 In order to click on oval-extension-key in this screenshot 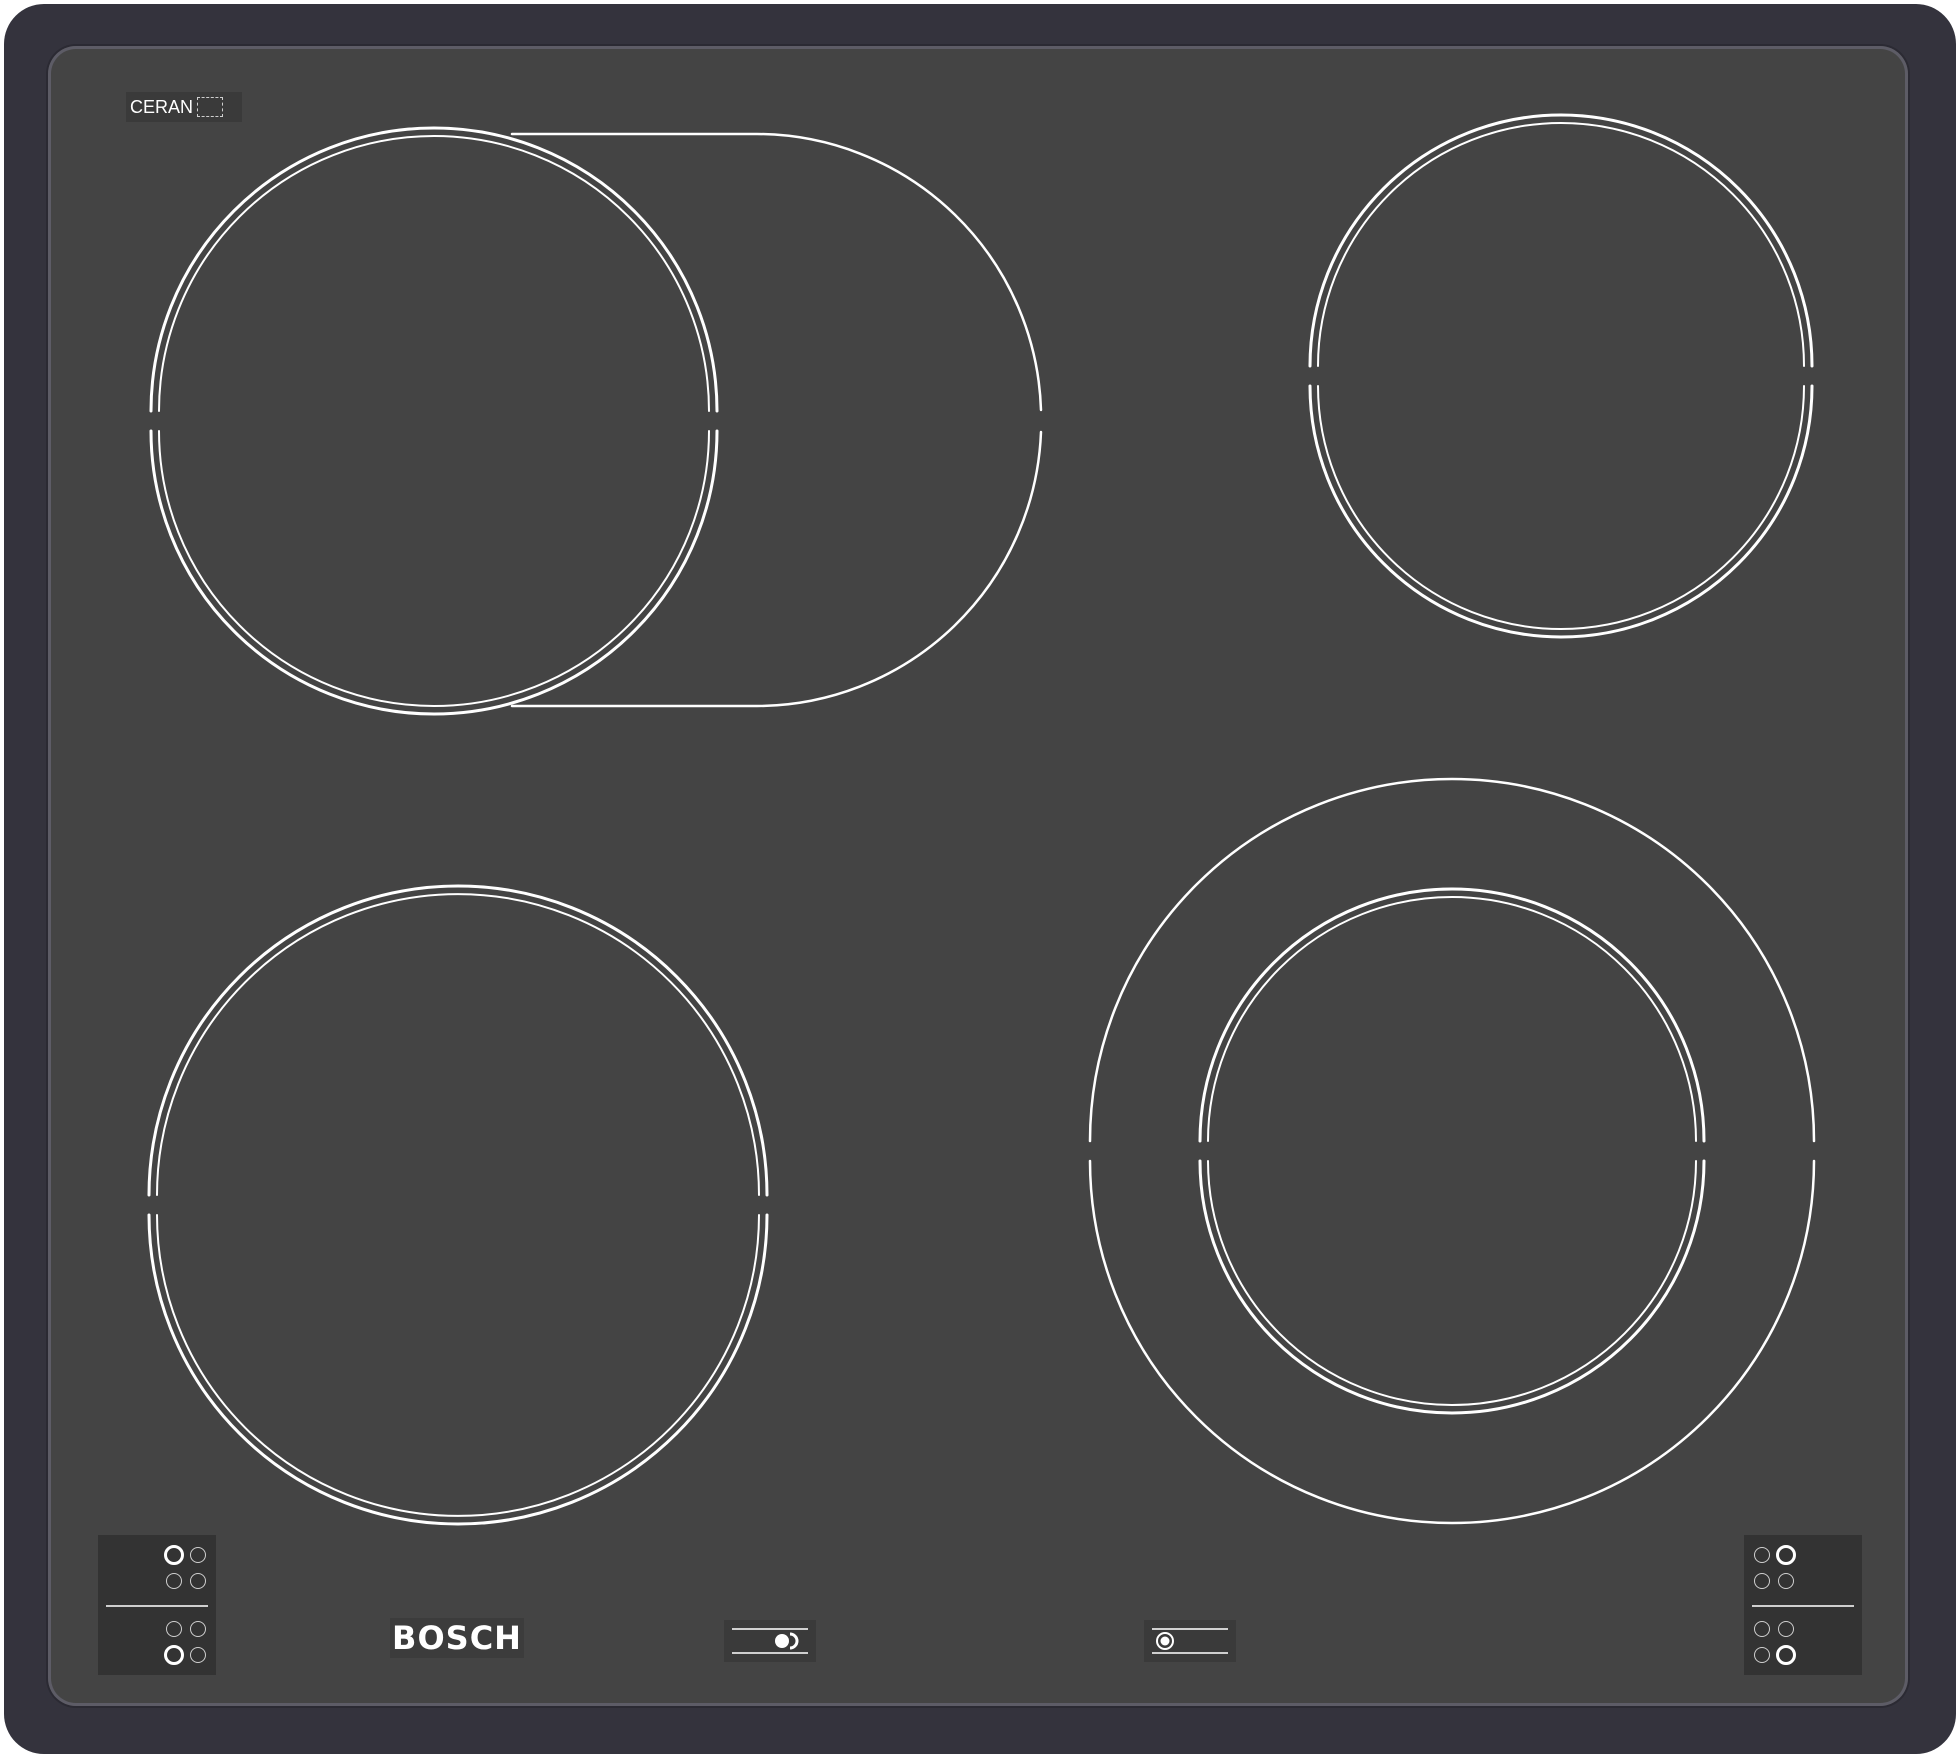, I will do `click(770, 1641)`.